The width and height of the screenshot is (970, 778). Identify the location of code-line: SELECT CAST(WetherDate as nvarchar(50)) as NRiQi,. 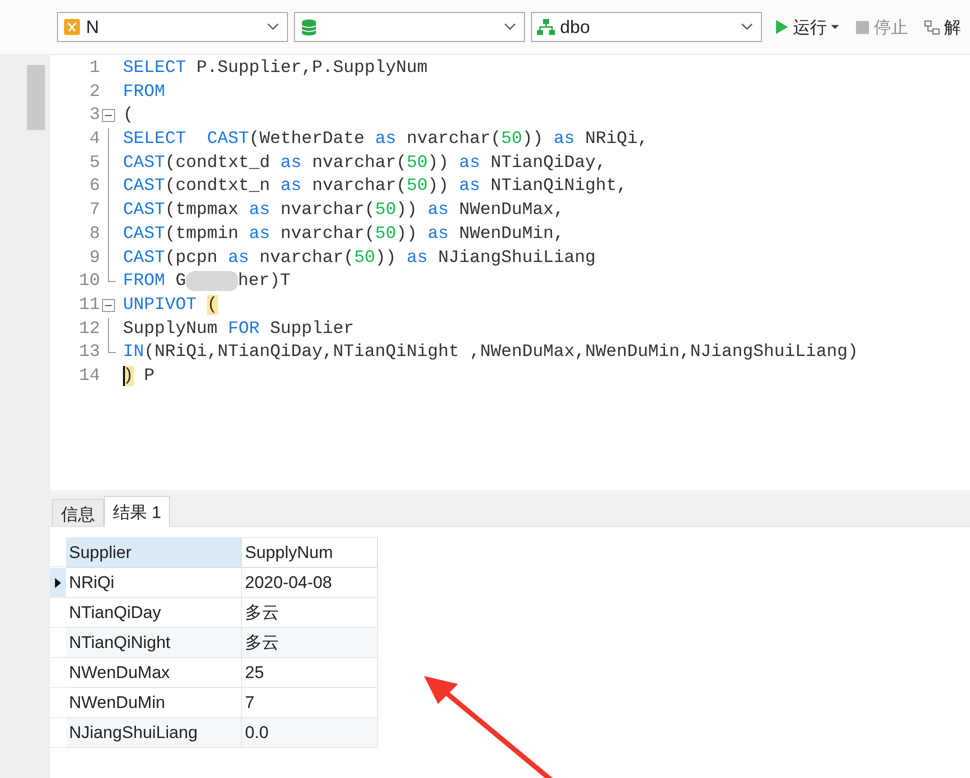
(386, 140).